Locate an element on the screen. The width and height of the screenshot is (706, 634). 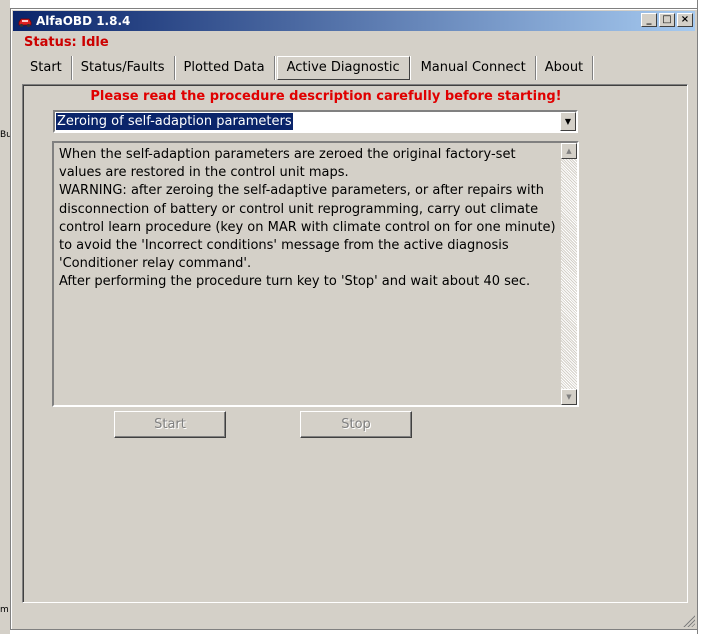
status-label: Status: Idle is located at coordinates (66, 42).